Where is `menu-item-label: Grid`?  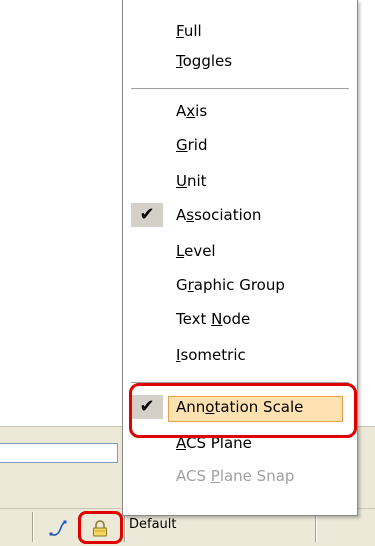 menu-item-label: Grid is located at coordinates (191, 145).